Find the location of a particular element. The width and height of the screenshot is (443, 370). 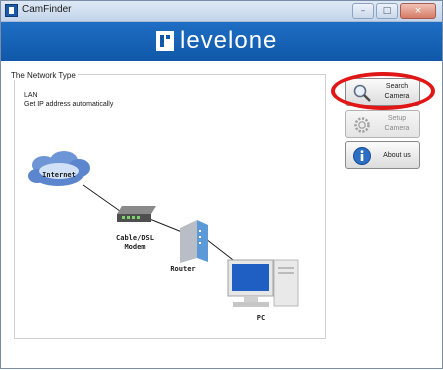

modem-label-line1: Cable/DSL is located at coordinates (135, 238).